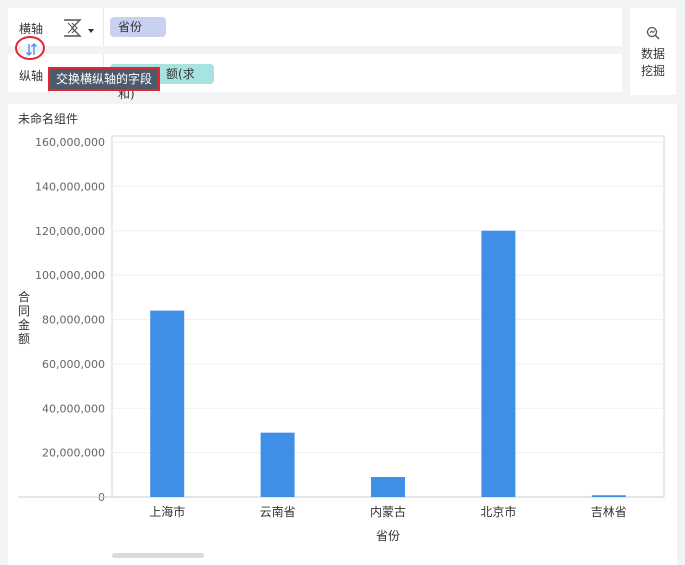  Describe the element at coordinates (158, 555) in the screenshot. I see `horizontal-scrollbar` at that location.